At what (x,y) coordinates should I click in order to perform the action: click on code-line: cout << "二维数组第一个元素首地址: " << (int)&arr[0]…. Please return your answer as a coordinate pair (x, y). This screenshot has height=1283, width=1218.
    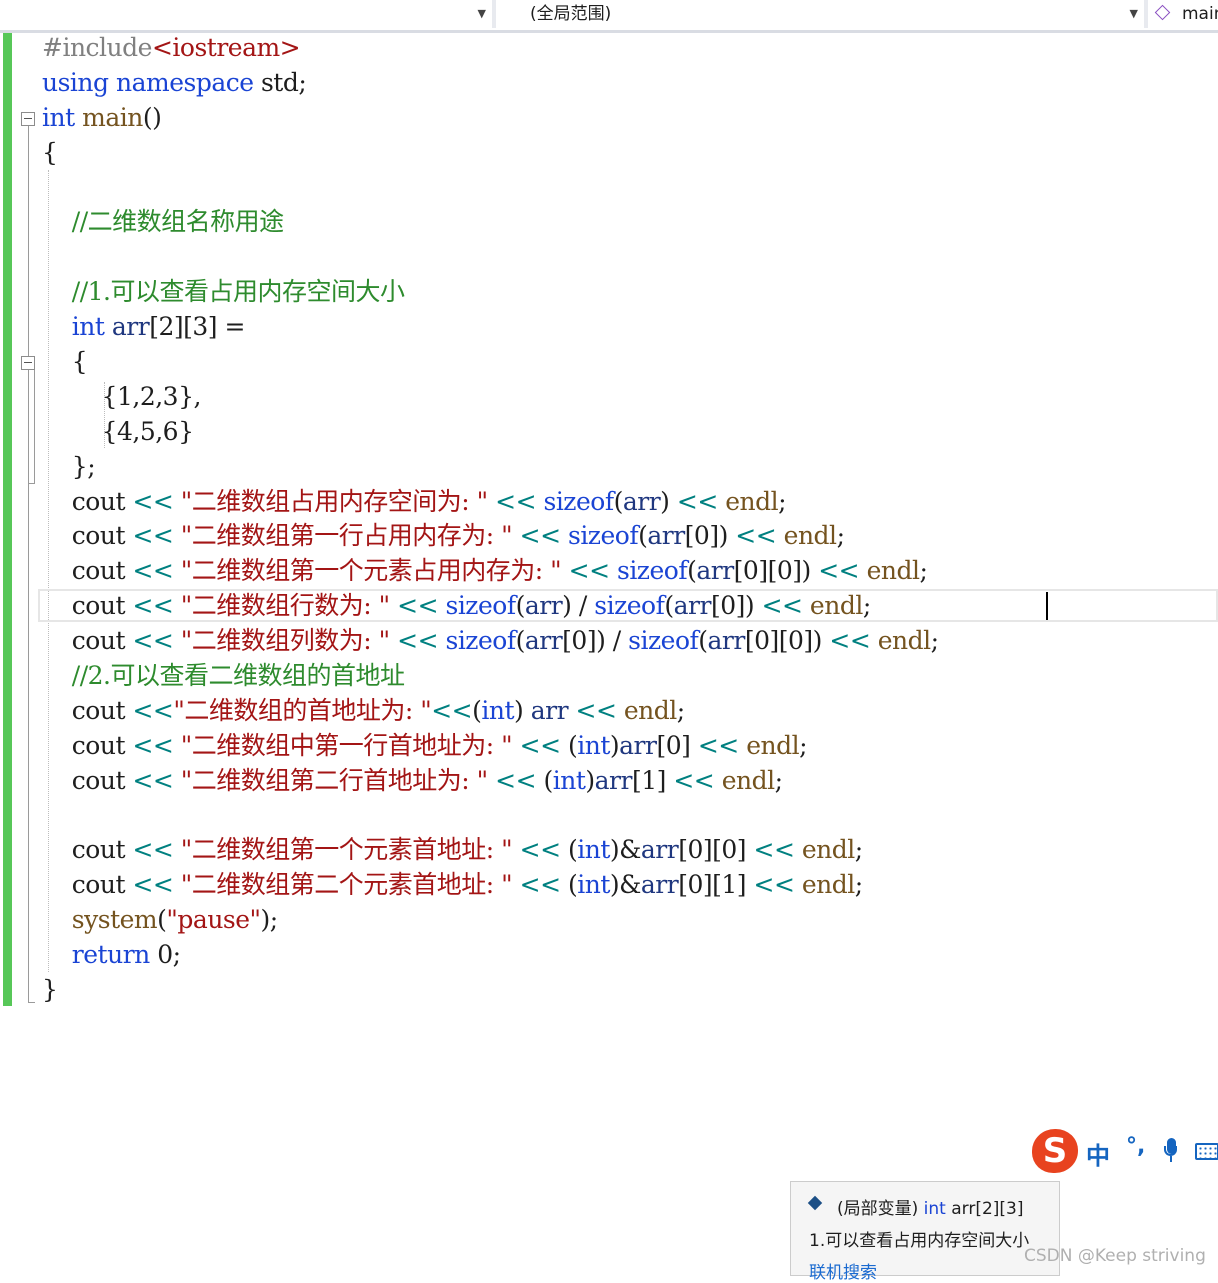
    Looking at the image, I should click on (490, 850).